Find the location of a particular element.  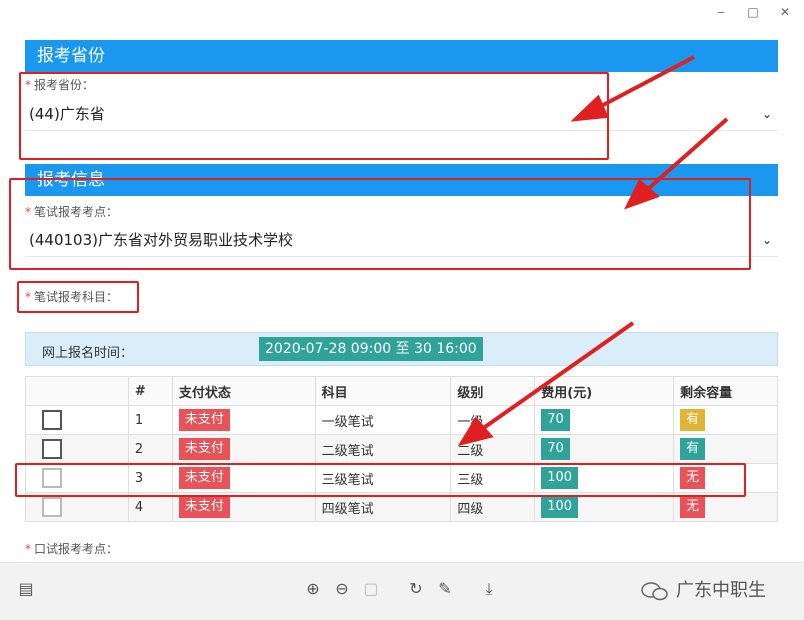

minimize-button: ‒ is located at coordinates (721, 12).